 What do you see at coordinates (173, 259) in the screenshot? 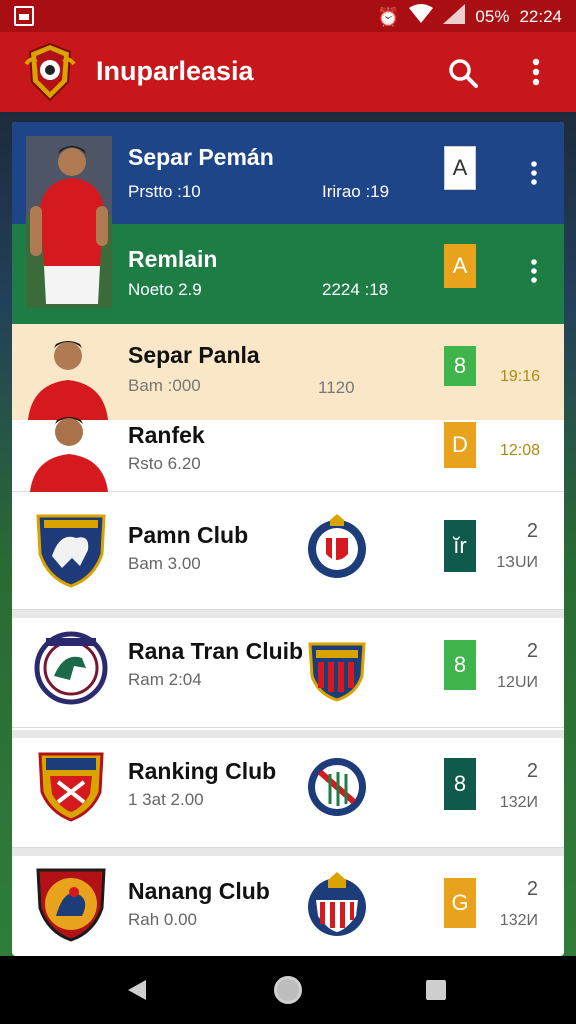
I see `player-name: Remlain` at bounding box center [173, 259].